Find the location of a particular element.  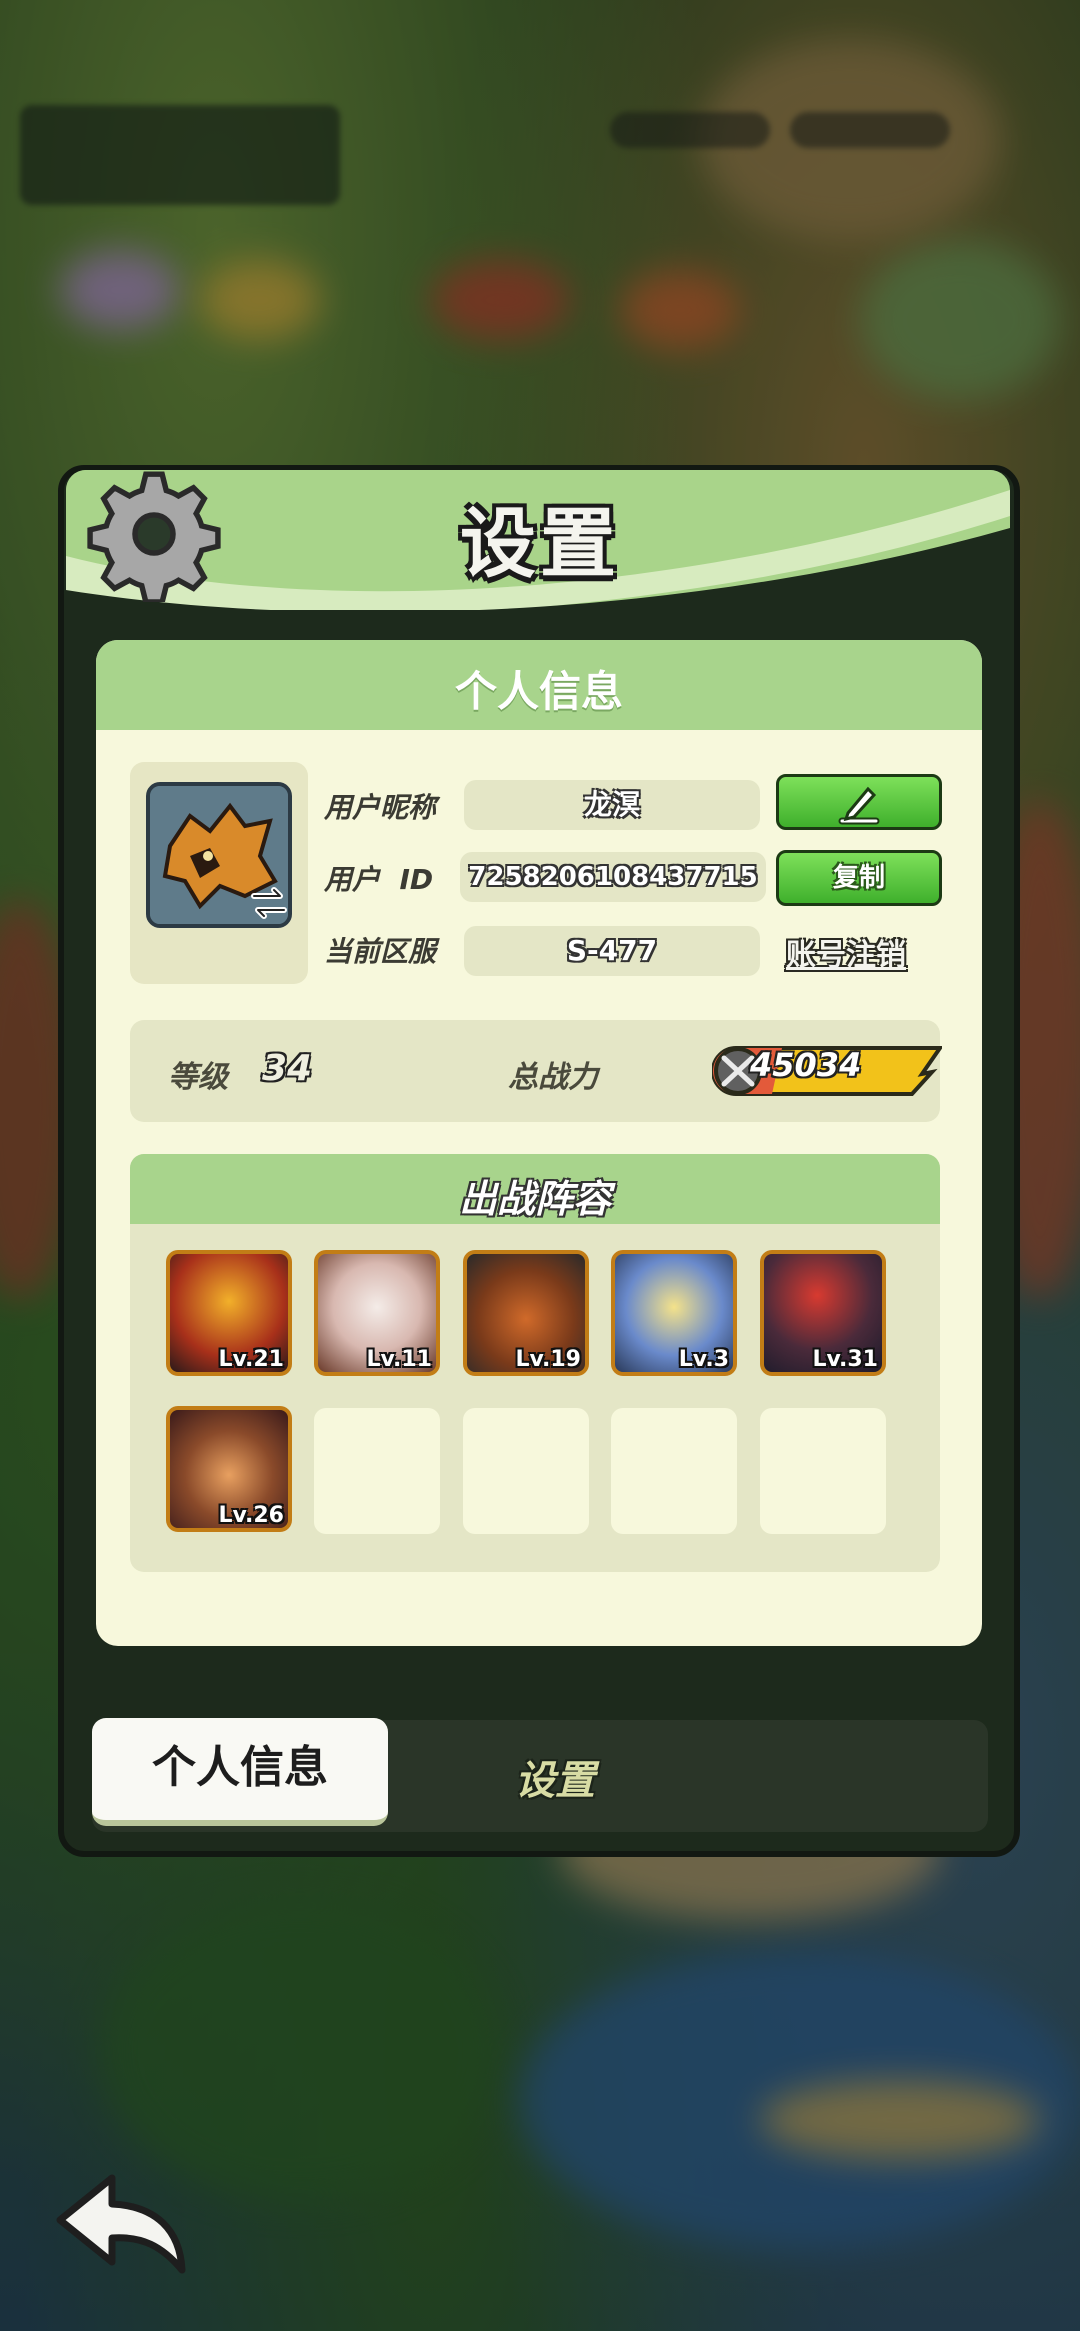

nickname-field: 龙溟 is located at coordinates (612, 805).